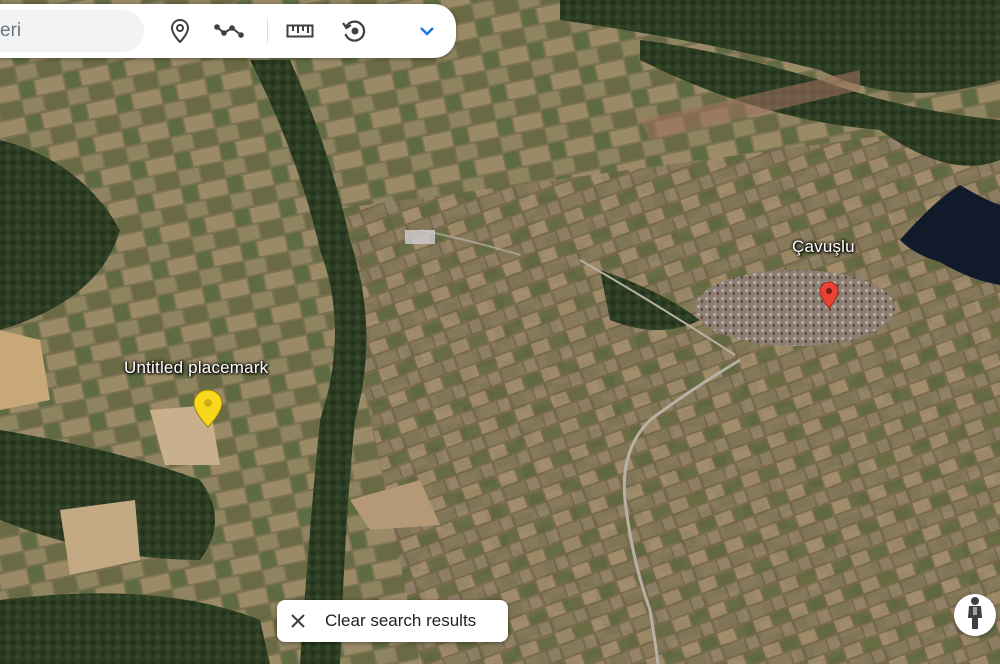 This screenshot has height=664, width=1000. I want to click on placemark-pin-icon, so click(208, 411).